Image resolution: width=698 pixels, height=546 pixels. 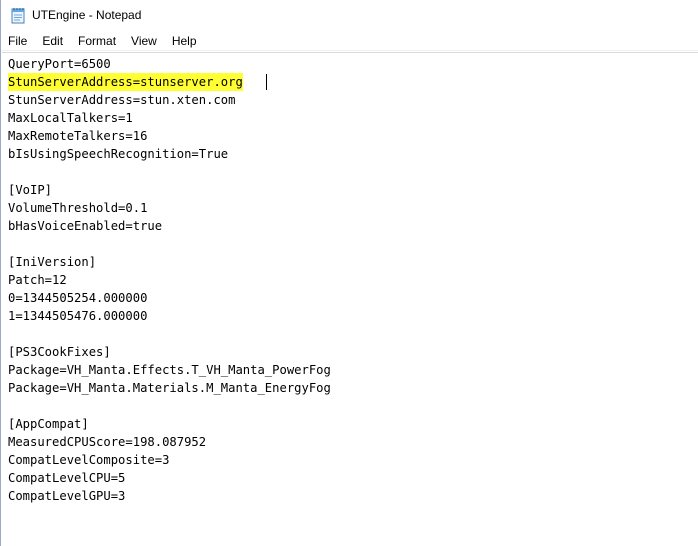 I want to click on text-line: StunServerAddress=stun.xten.com, so click(x=121, y=100).